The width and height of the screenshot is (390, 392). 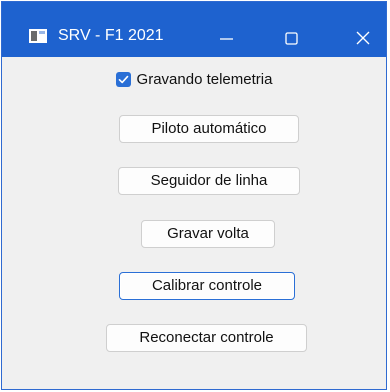 What do you see at coordinates (226, 39) in the screenshot?
I see `minimize-icon` at bounding box center [226, 39].